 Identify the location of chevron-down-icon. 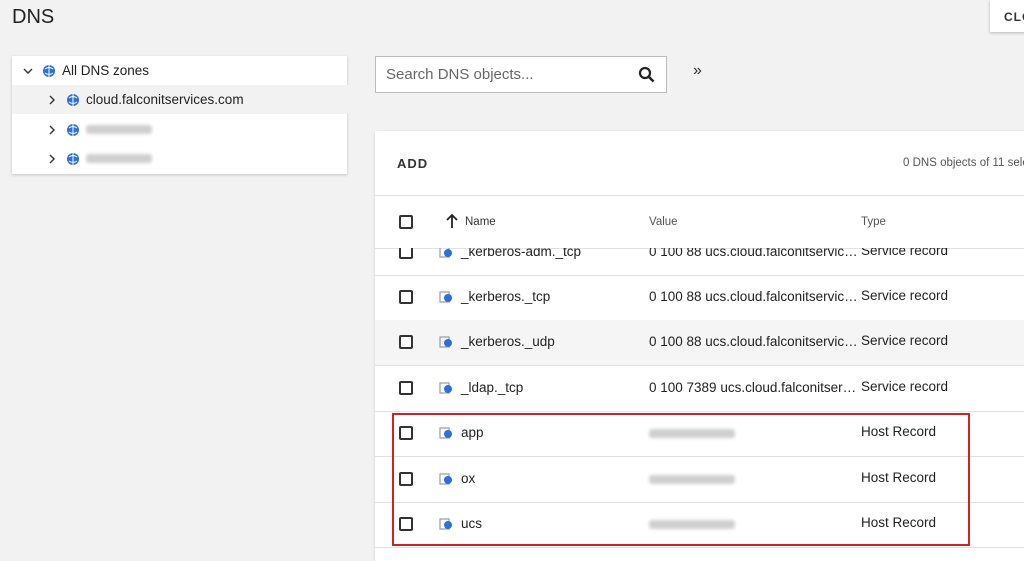
(28, 71).